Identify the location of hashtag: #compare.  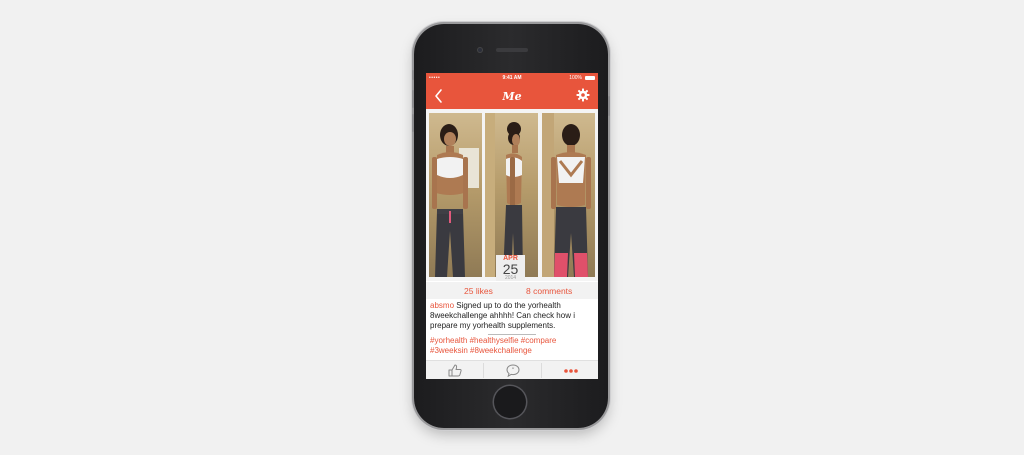
(539, 340).